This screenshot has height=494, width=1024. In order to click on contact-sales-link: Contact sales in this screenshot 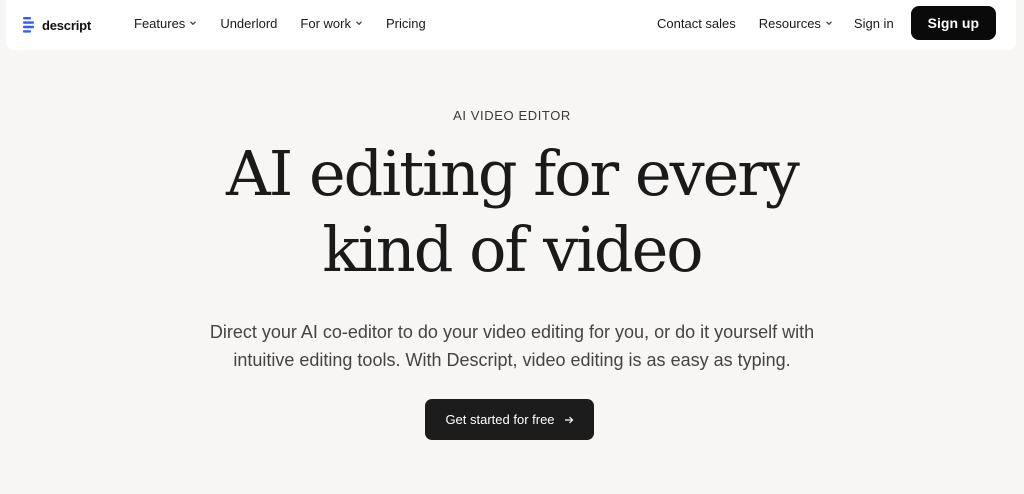, I will do `click(696, 23)`.